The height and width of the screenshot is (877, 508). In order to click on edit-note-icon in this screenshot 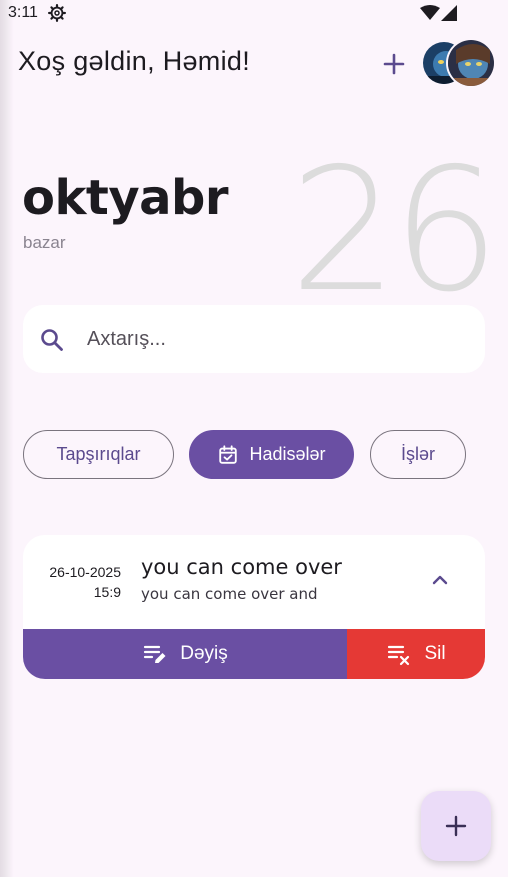, I will do `click(155, 654)`.